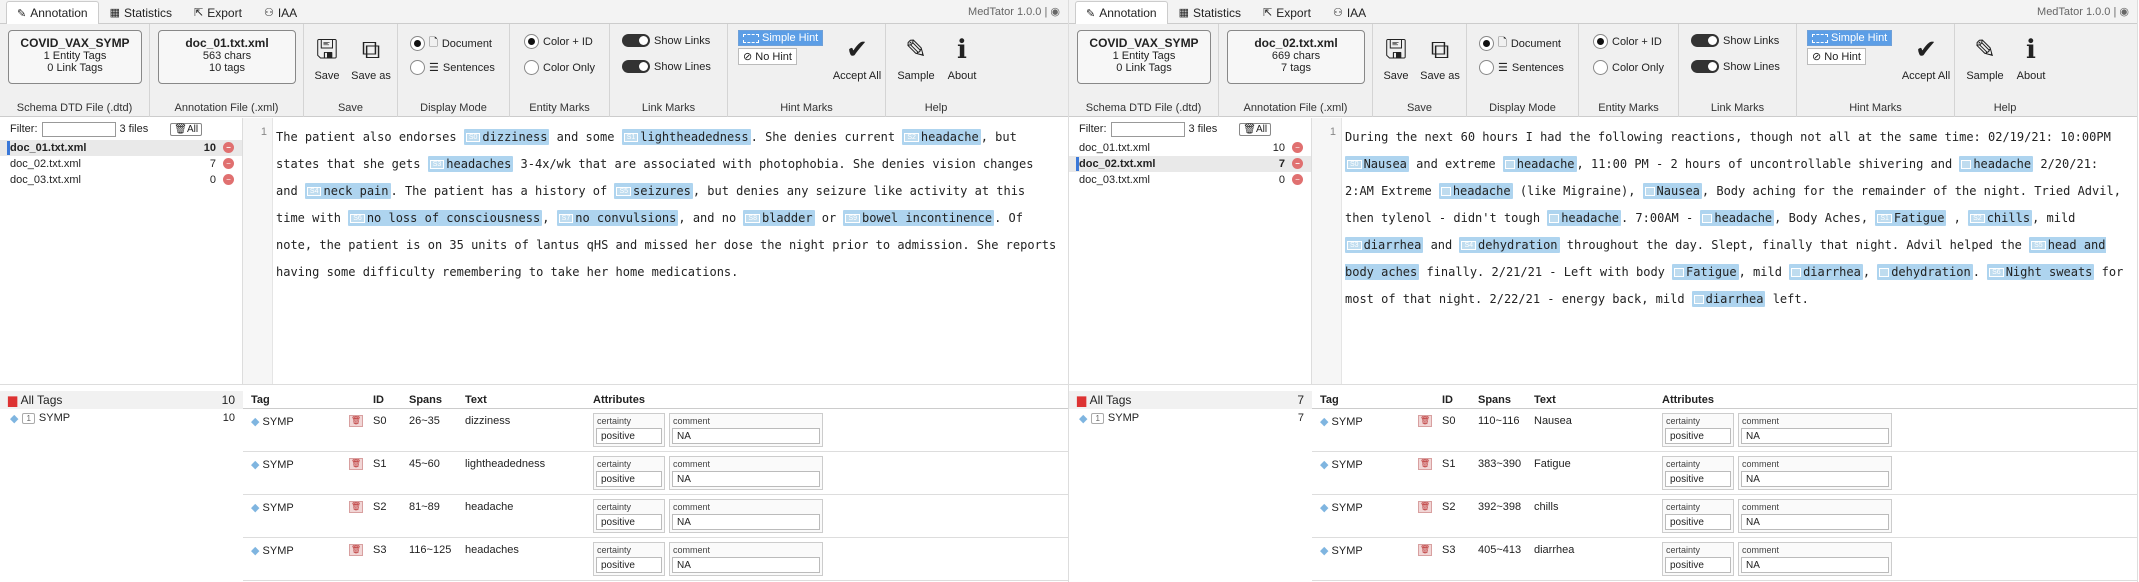 The image size is (2139, 582). What do you see at coordinates (558, 41) in the screenshot?
I see `color-id-radio: Color + ID` at bounding box center [558, 41].